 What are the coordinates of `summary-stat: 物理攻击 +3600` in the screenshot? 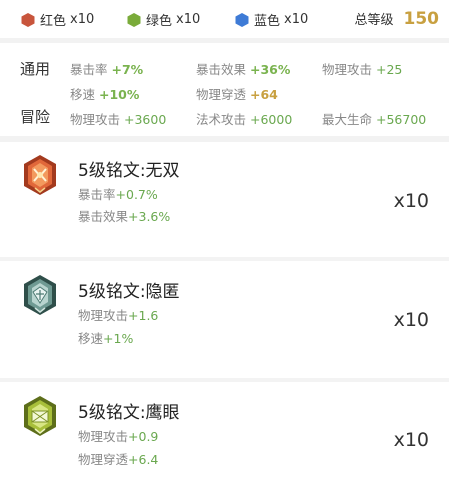 It's located at (118, 118).